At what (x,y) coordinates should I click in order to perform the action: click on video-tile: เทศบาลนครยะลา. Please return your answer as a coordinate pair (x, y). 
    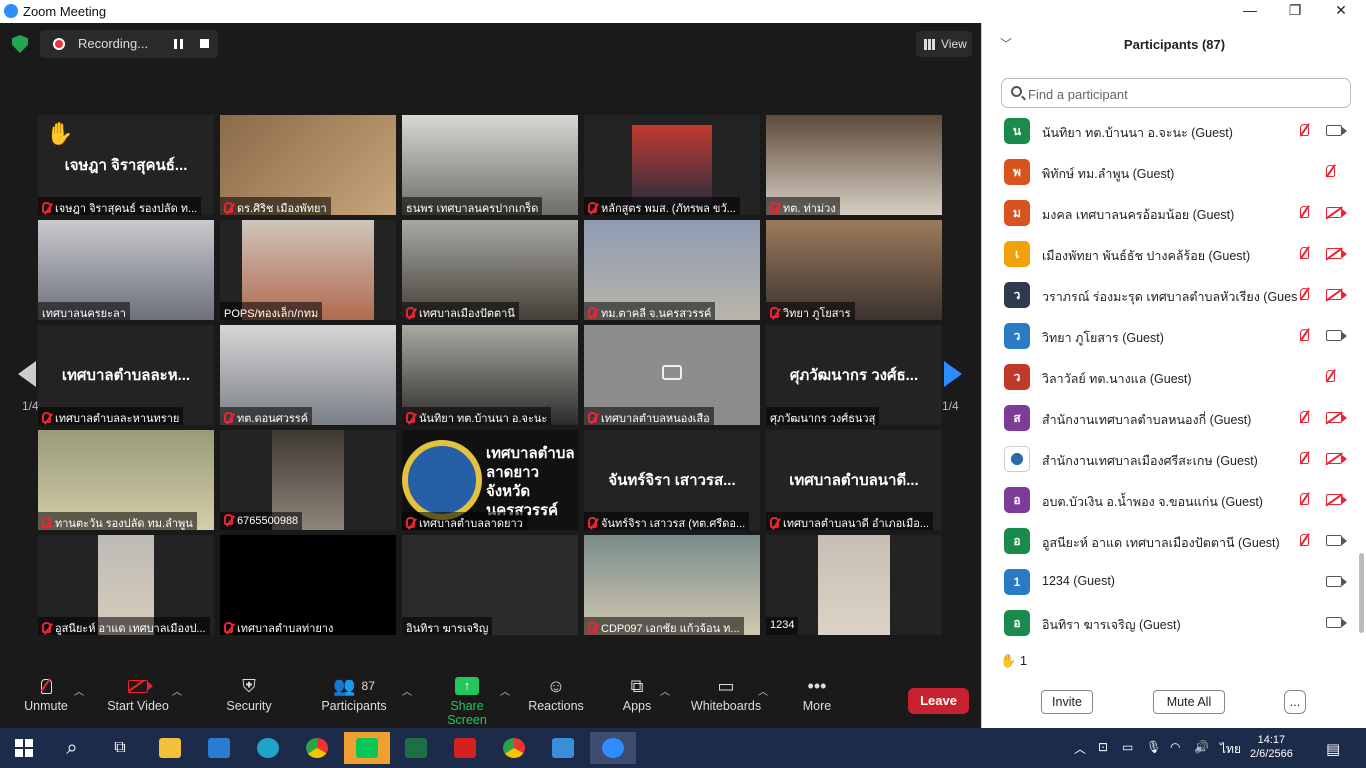
    Looking at the image, I should click on (126, 270).